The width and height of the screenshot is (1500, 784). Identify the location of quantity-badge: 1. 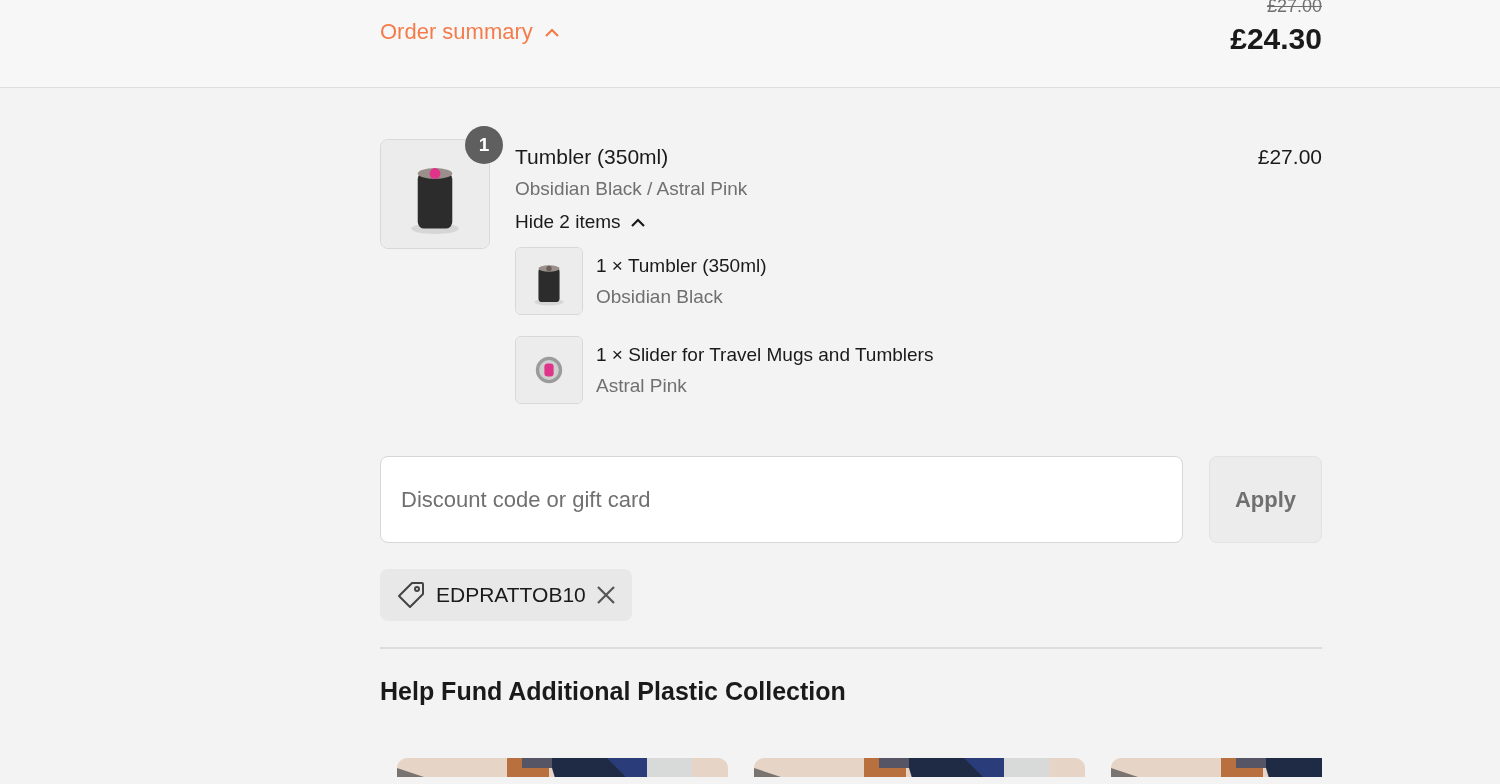
(484, 145).